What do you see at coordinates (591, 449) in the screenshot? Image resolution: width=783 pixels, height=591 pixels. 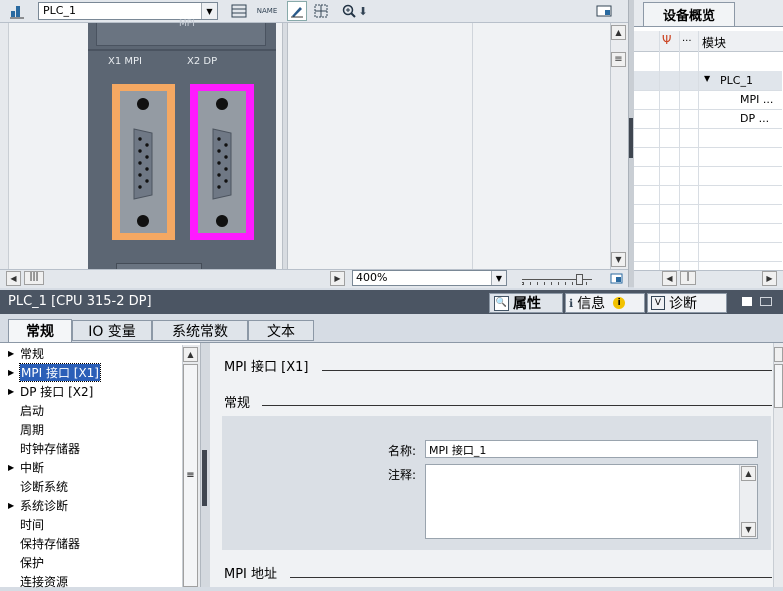 I see `name-field: MPI 接口_1` at bounding box center [591, 449].